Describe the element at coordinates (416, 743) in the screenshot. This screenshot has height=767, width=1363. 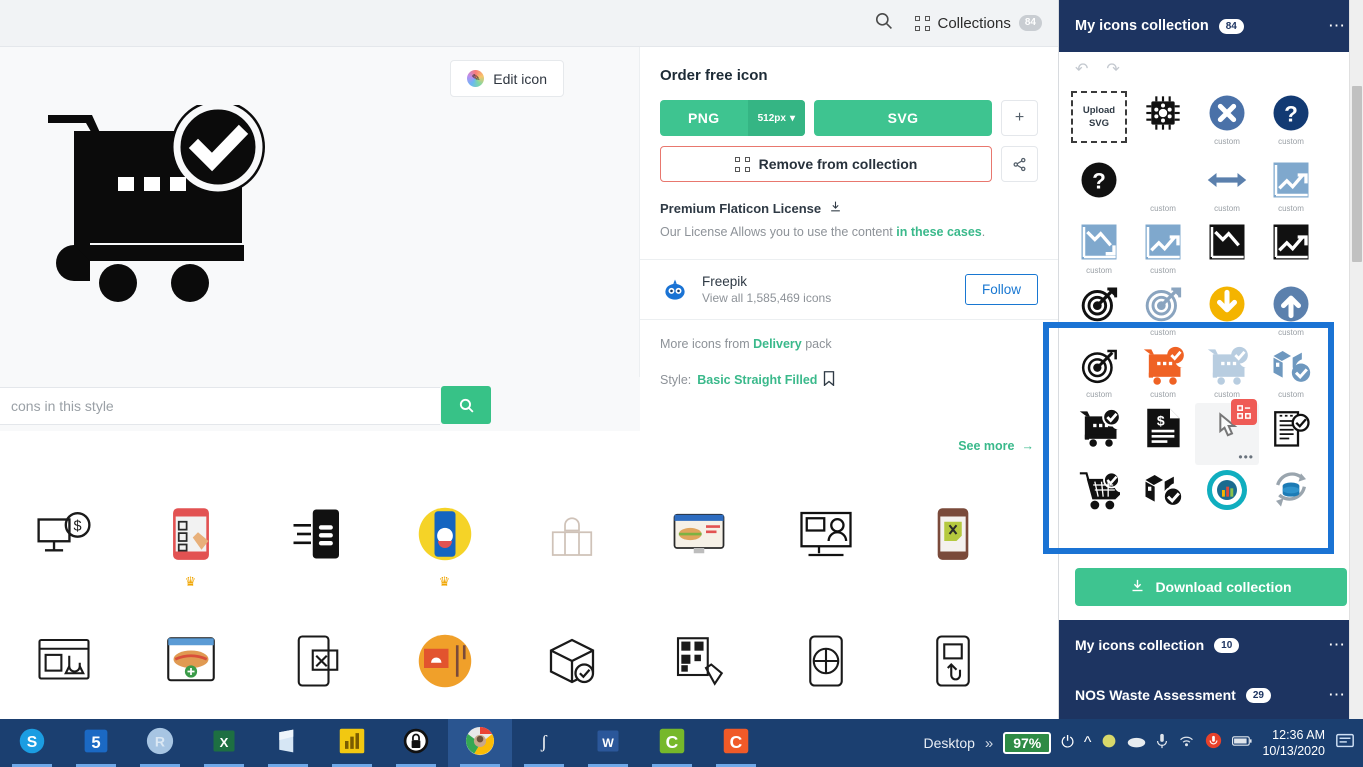
I see `lastpass-taskbar-icon` at that location.